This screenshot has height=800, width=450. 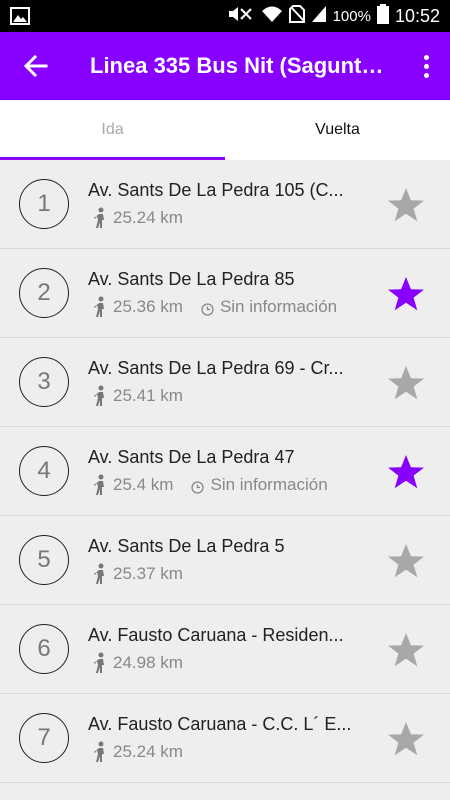 I want to click on stop-number: 7, so click(x=44, y=738).